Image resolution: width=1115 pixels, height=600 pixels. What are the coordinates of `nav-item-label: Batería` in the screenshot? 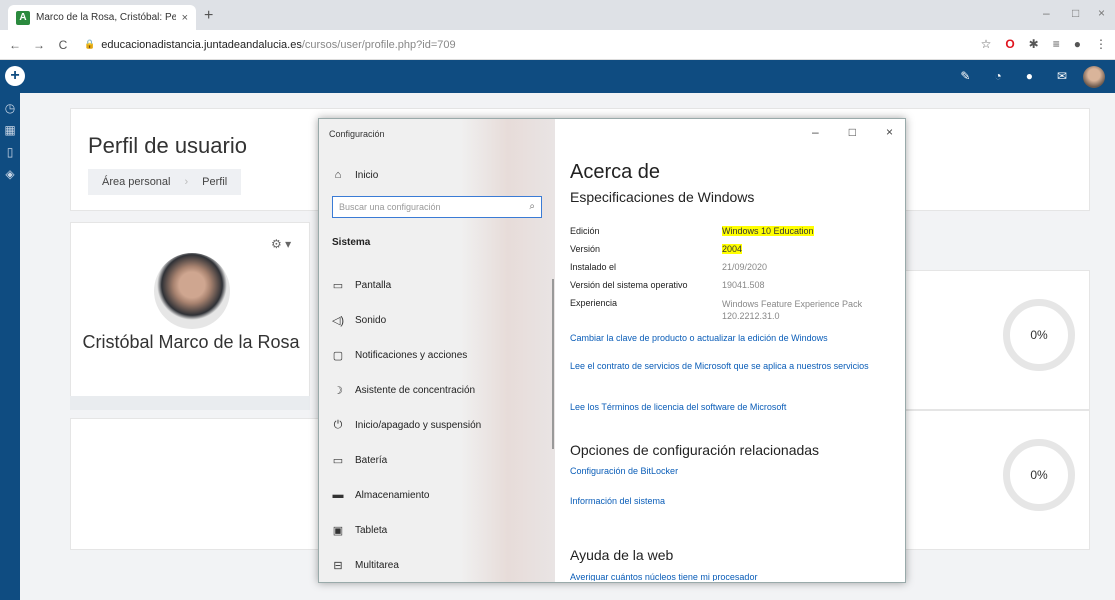 It's located at (371, 460).